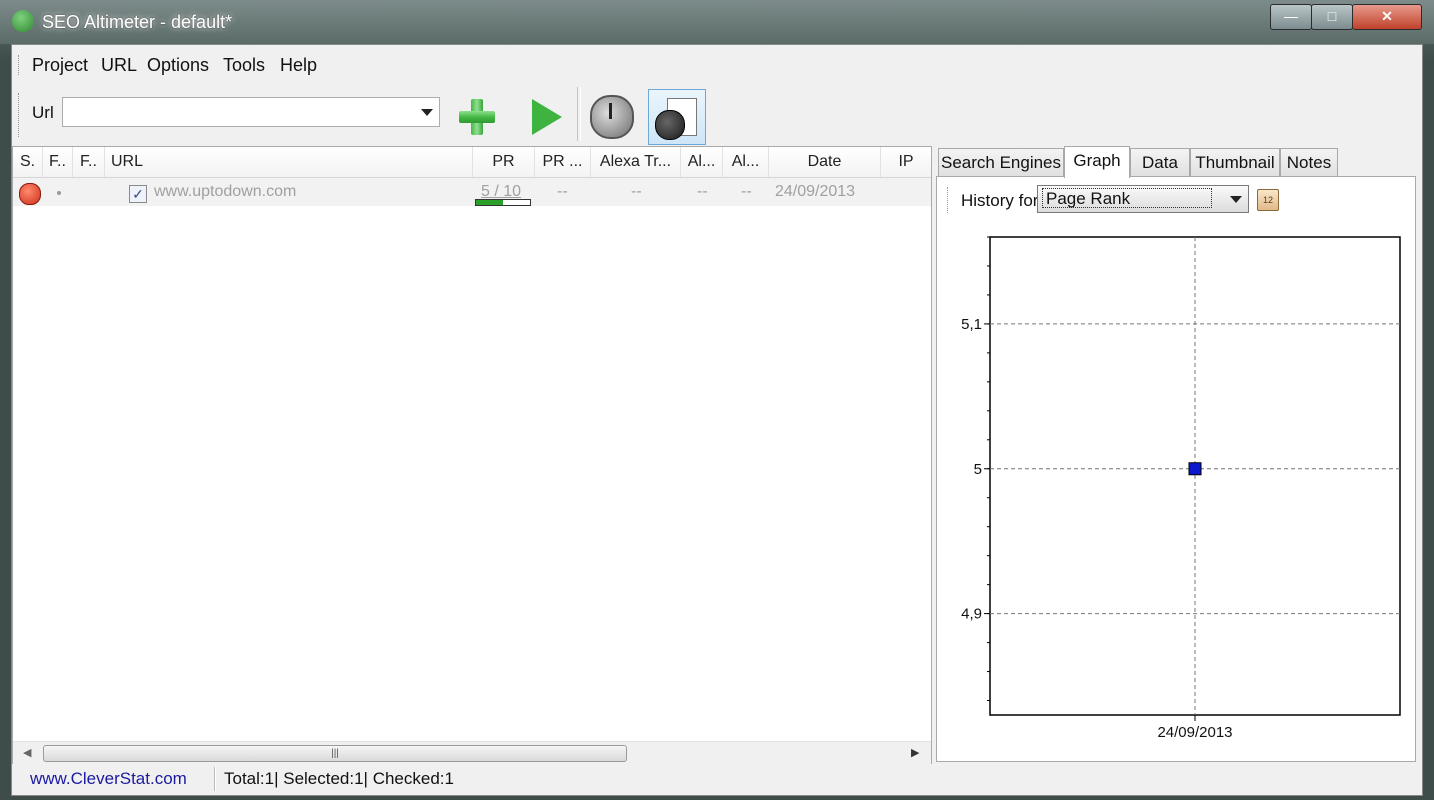 The image size is (1434, 800). I want to click on cell-alexa: --, so click(636, 191).